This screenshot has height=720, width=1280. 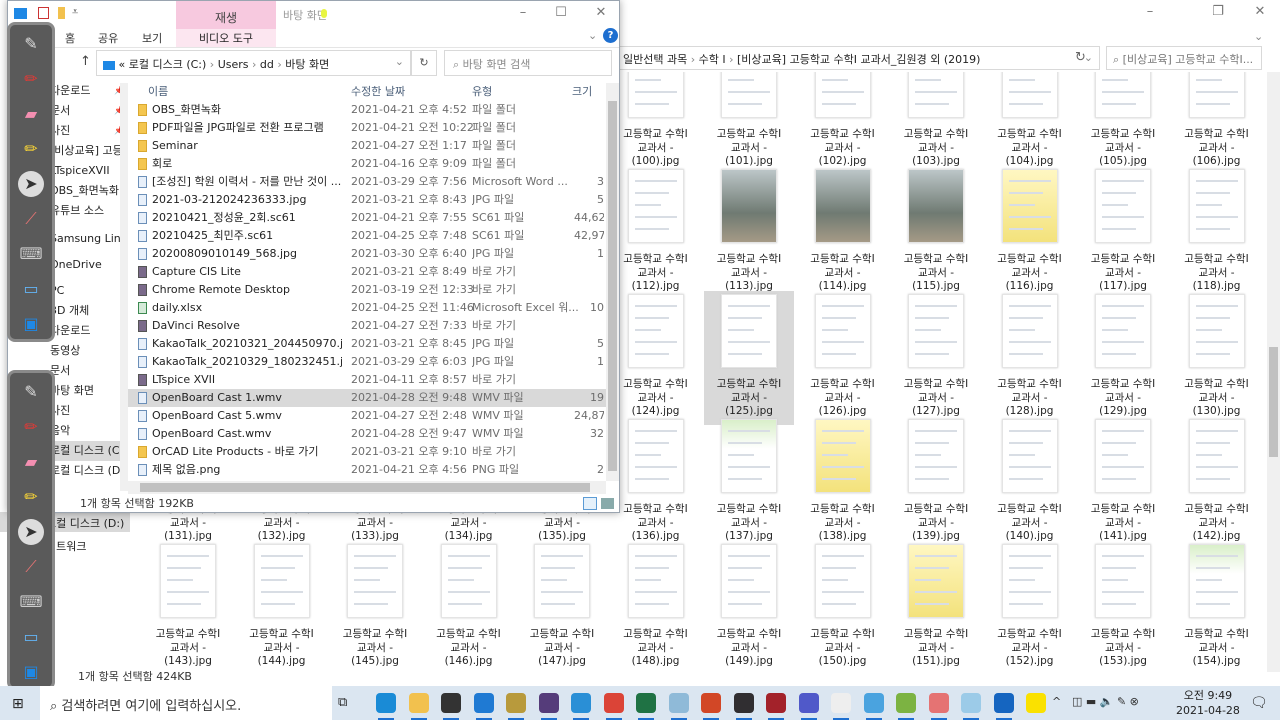 I want to click on nav-scrollbar, so click(x=124, y=287).